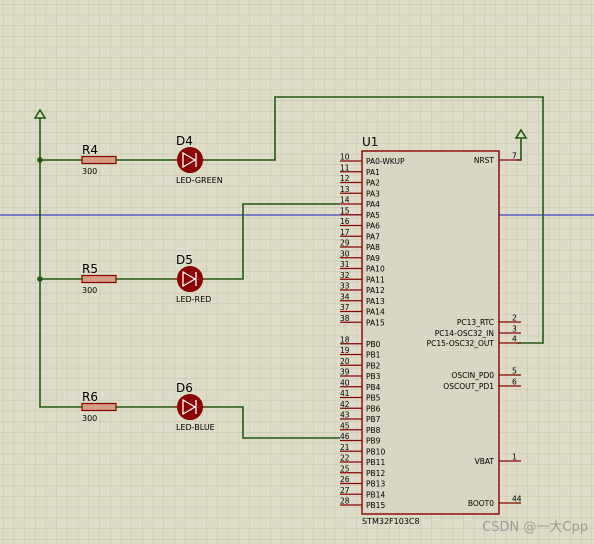 The width and height of the screenshot is (594, 544). What do you see at coordinates (514, 156) in the screenshot?
I see `pin-number: 7` at bounding box center [514, 156].